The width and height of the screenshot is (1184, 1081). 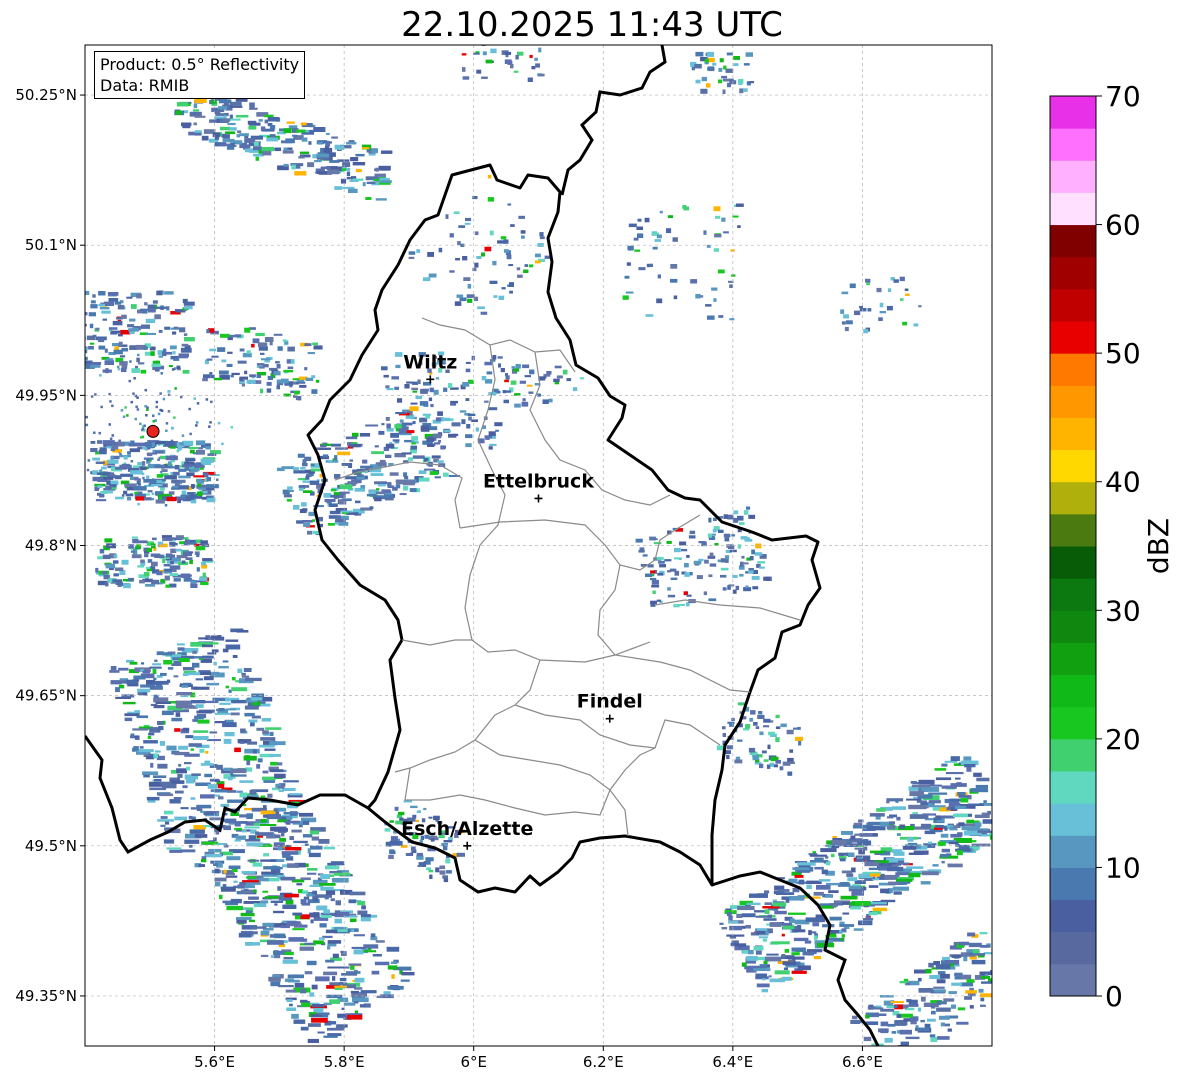 What do you see at coordinates (610, 702) in the screenshot?
I see `city-label: Findel` at bounding box center [610, 702].